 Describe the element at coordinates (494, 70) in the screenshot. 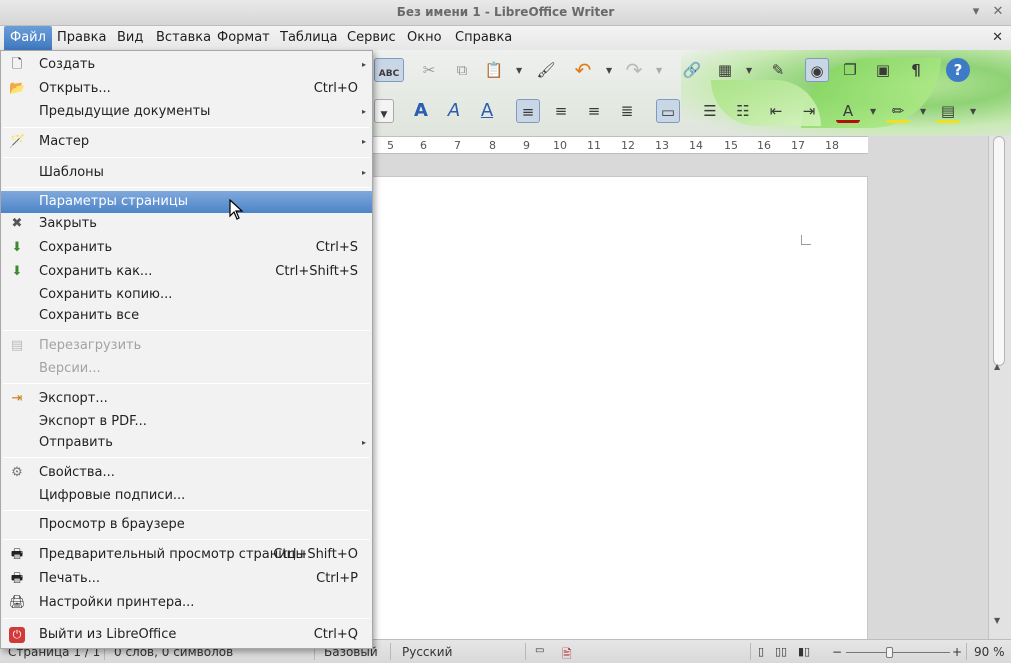

I see `paste-icon: 📋` at that location.